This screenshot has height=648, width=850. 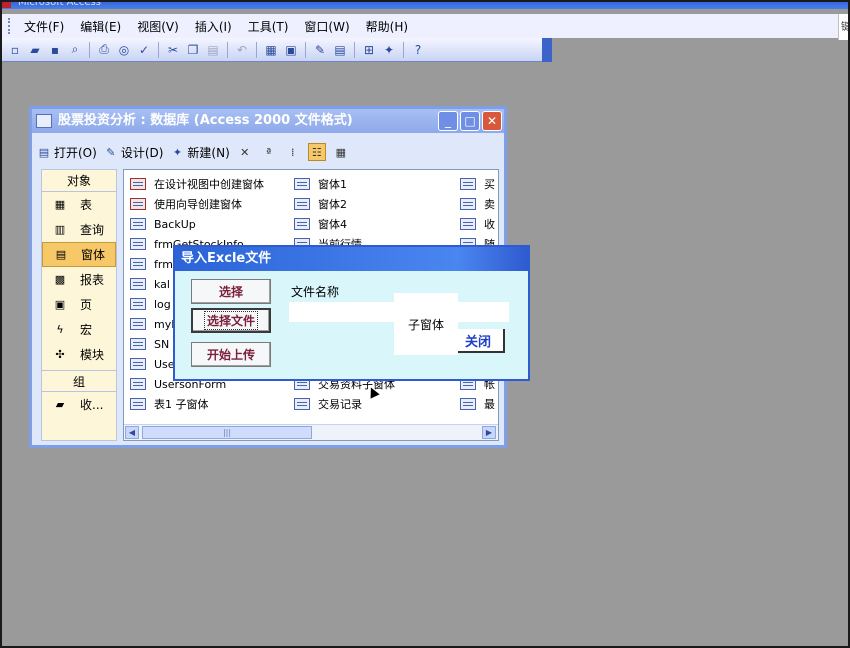 What do you see at coordinates (79, 304) in the screenshot?
I see `object-pages: ▣ 页` at bounding box center [79, 304].